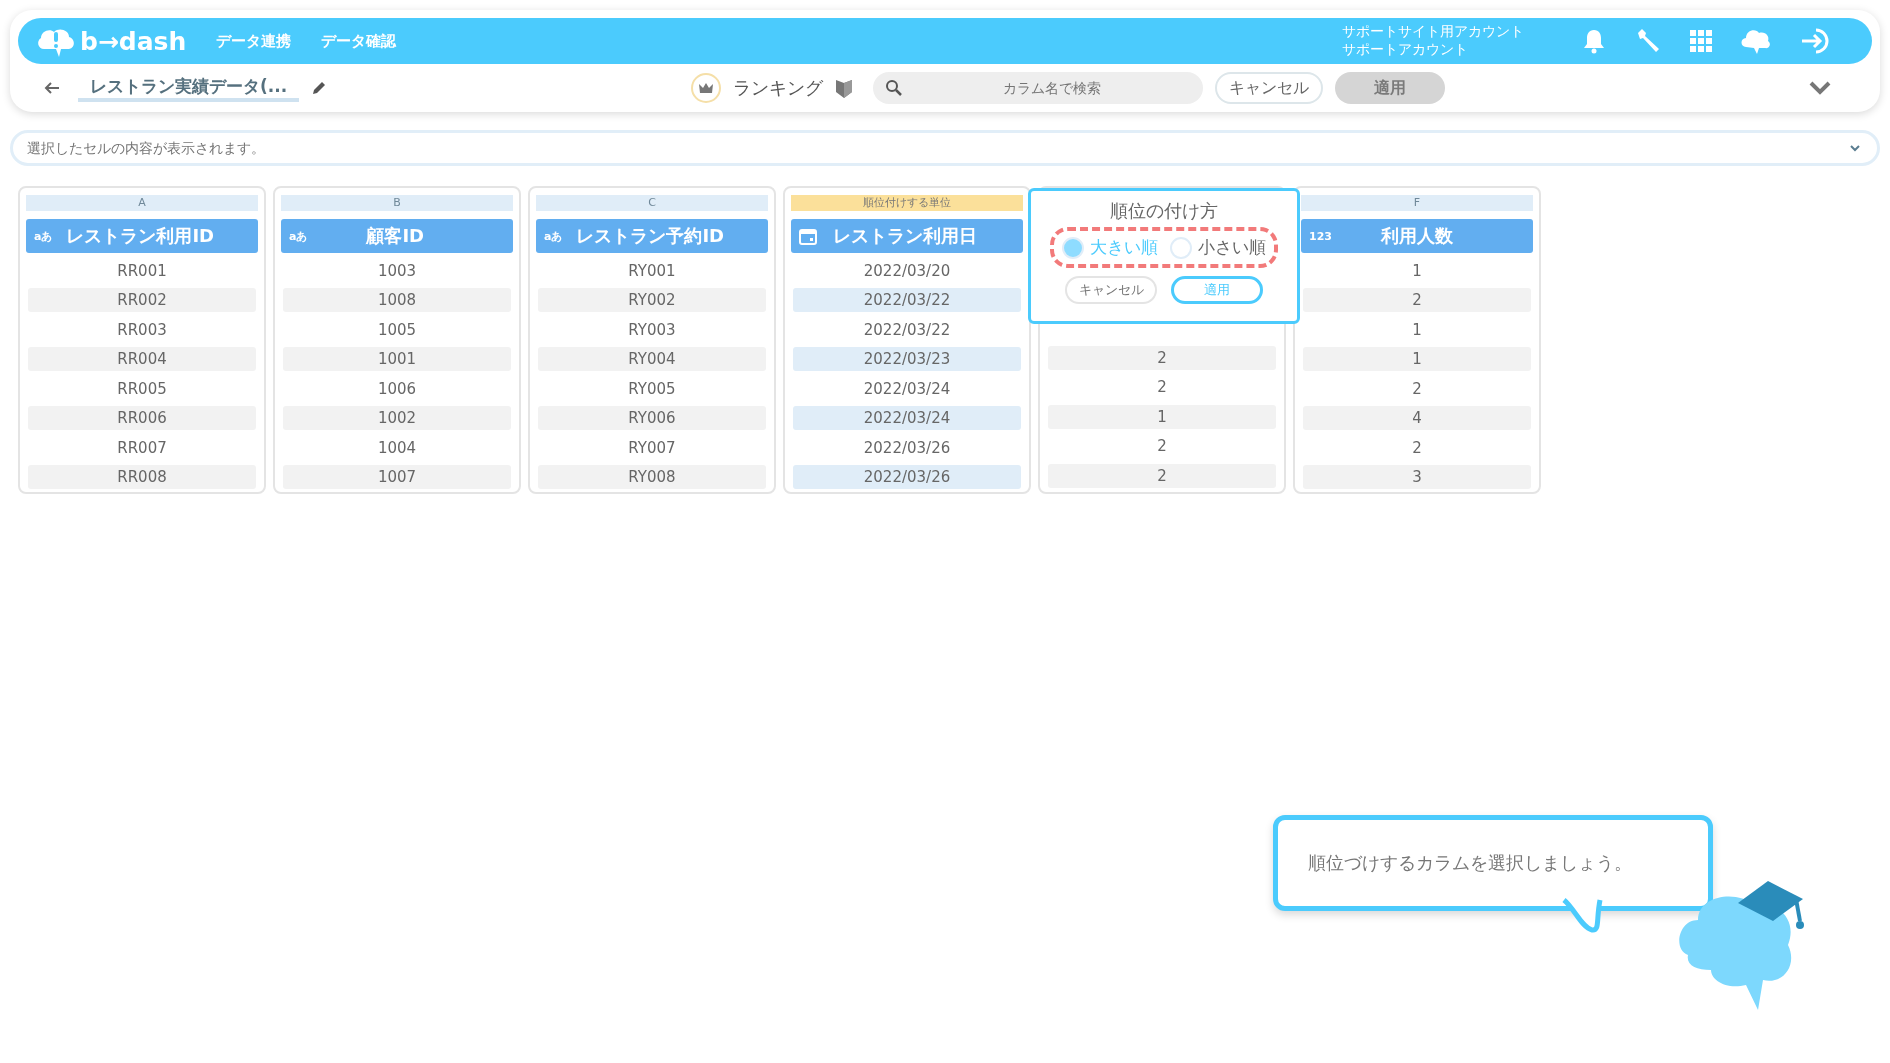 The height and width of the screenshot is (1063, 1890). I want to click on column-name: 顧客ID, so click(395, 236).